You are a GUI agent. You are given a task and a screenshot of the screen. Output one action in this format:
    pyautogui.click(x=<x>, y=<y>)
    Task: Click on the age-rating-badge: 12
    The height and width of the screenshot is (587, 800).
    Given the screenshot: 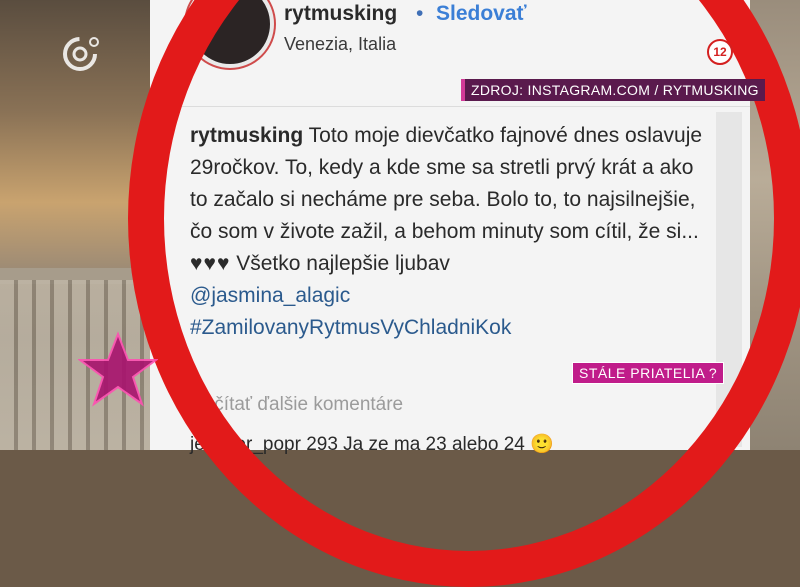 What is the action you would take?
    pyautogui.click(x=720, y=52)
    